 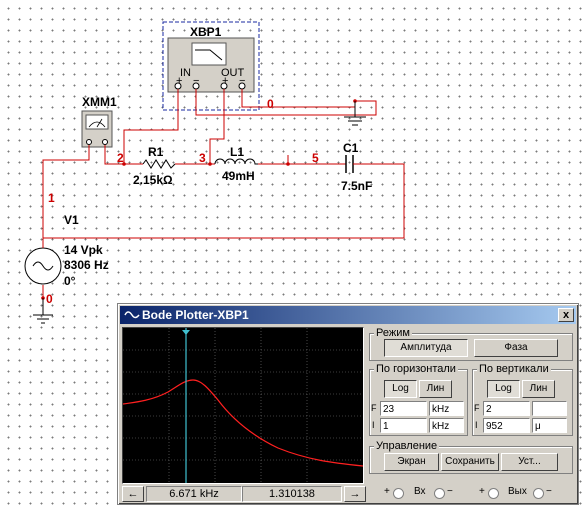 What do you see at coordinates (105, 142) in the screenshot?
I see `multimeter-terminal-minus` at bounding box center [105, 142].